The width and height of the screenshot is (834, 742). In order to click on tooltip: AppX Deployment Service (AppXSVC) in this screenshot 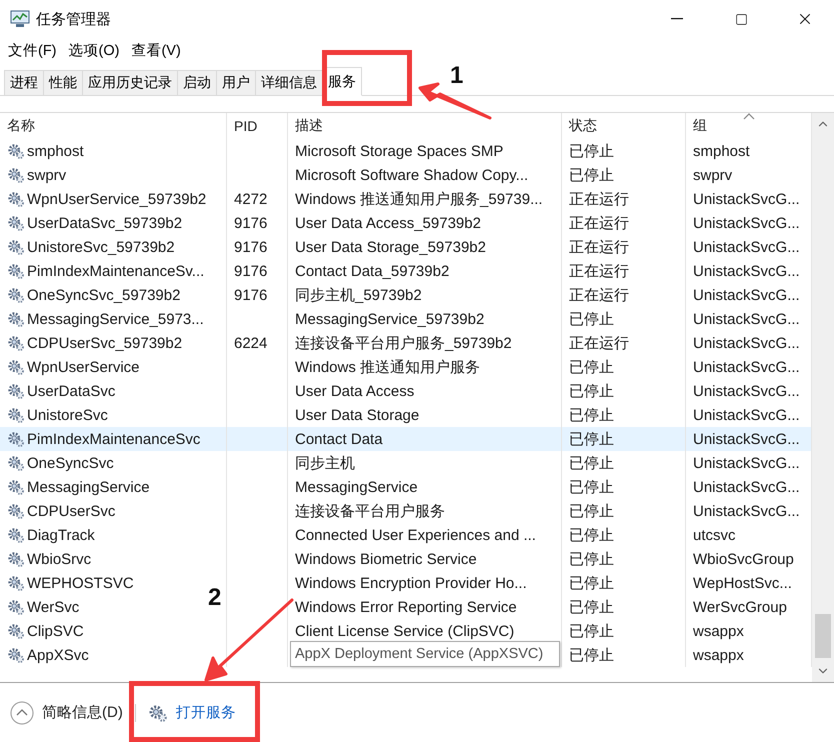, I will do `click(425, 654)`.